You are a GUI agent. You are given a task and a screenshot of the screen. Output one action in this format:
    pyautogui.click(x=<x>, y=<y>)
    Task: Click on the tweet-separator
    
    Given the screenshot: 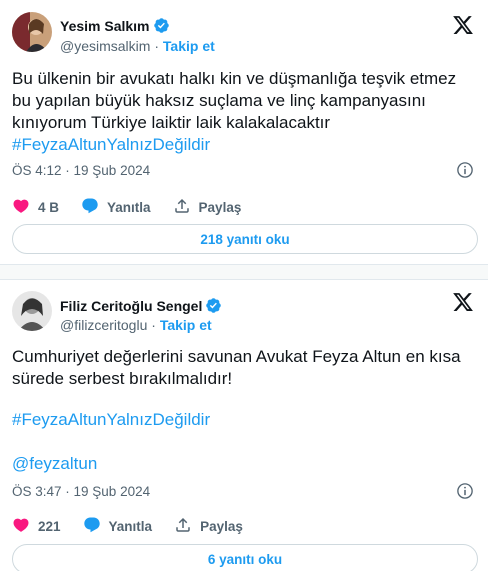 What is the action you would take?
    pyautogui.click(x=244, y=272)
    